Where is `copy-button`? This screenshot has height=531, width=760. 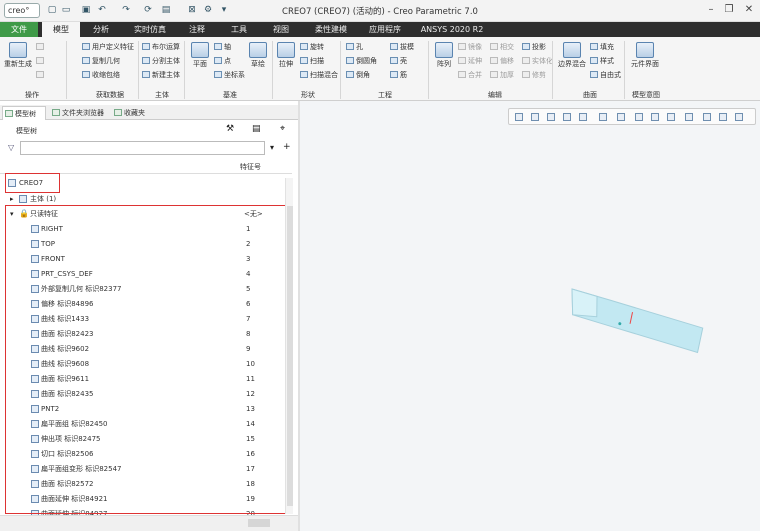 copy-button is located at coordinates (41, 47).